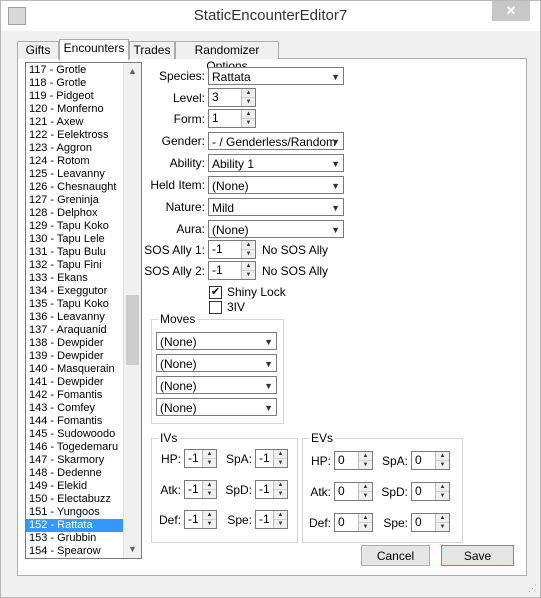 Image resolution: width=541 pixels, height=598 pixels. I want to click on ev-hp-stepper: 0 ▲ ▼, so click(353, 460).